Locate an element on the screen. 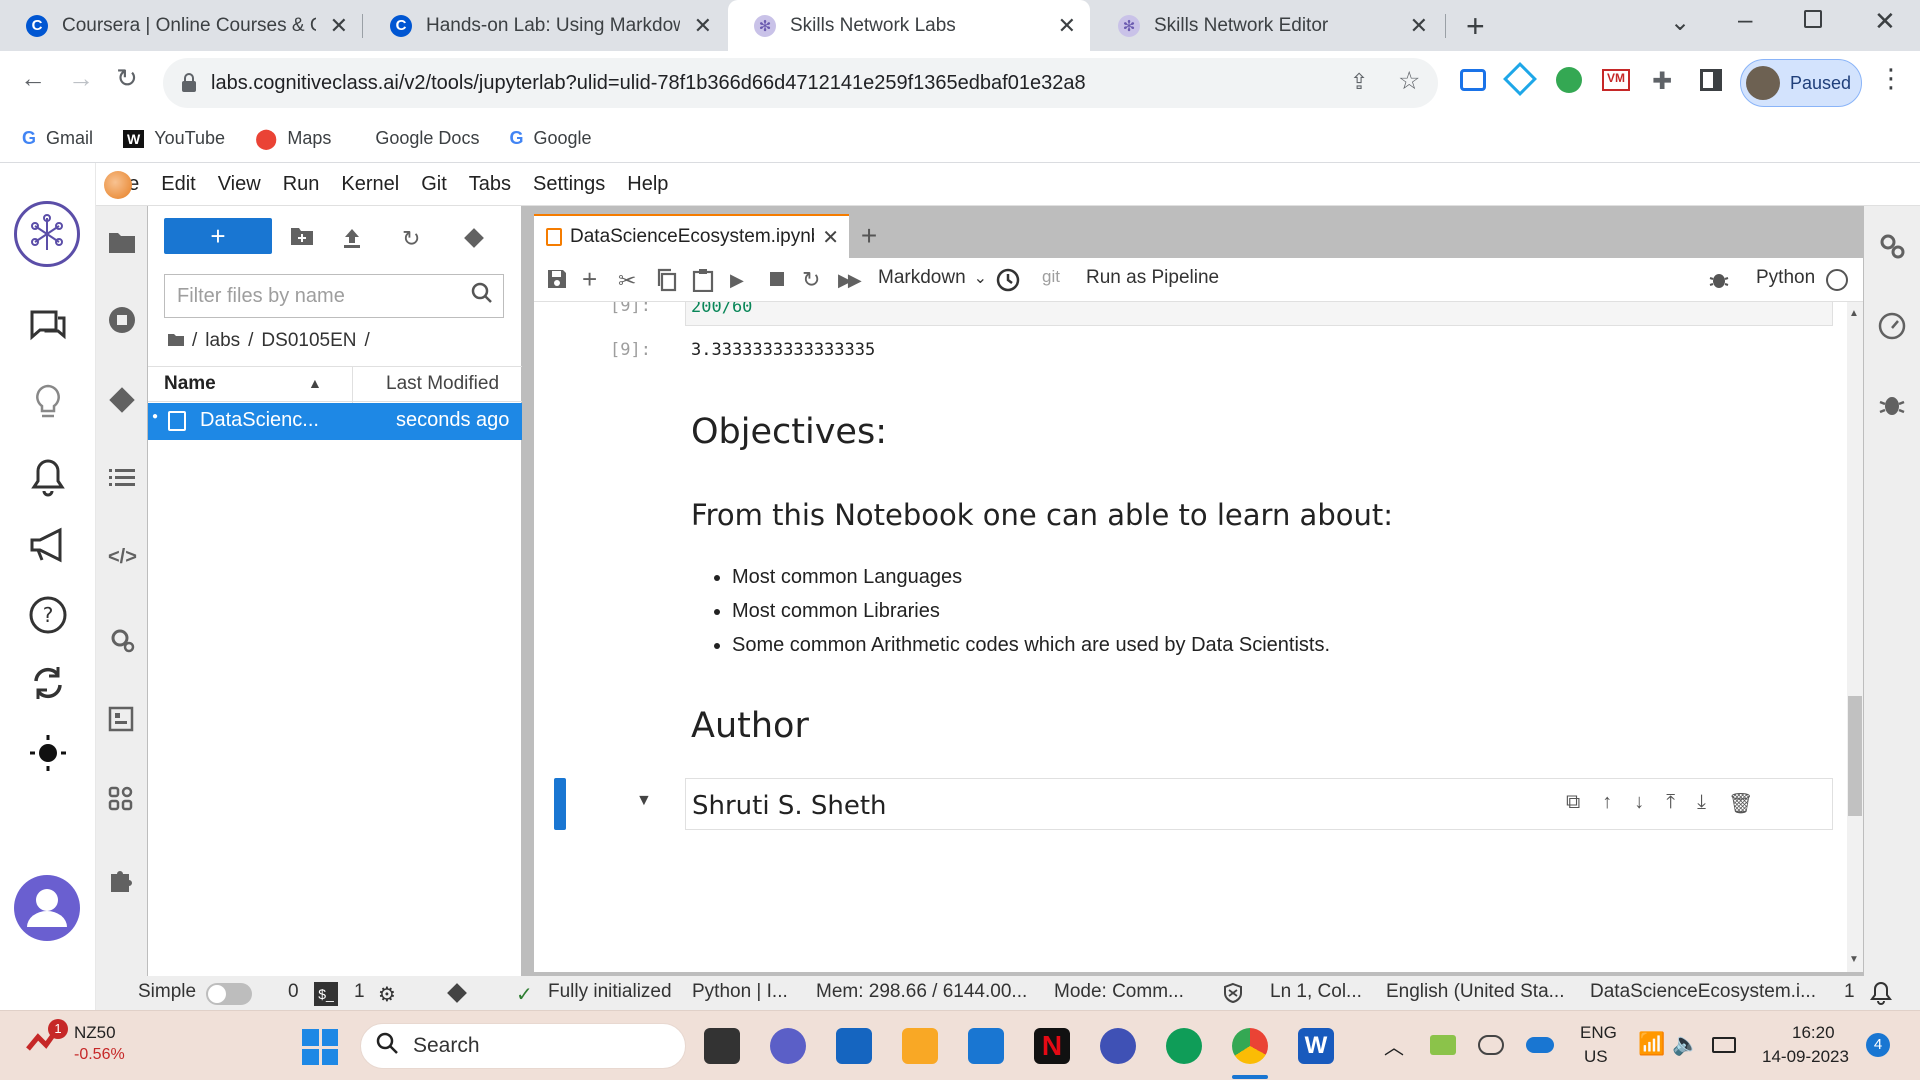 The image size is (1920, 1080). volume-icon: 🔈 is located at coordinates (1685, 1044).